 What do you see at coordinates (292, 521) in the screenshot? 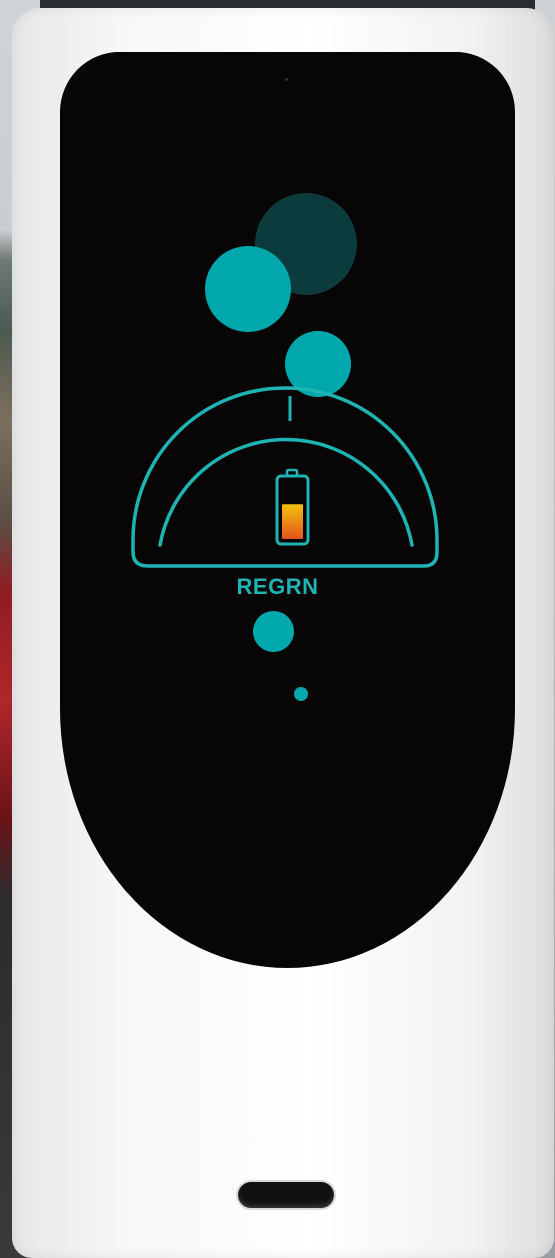
I see `battery-fill` at bounding box center [292, 521].